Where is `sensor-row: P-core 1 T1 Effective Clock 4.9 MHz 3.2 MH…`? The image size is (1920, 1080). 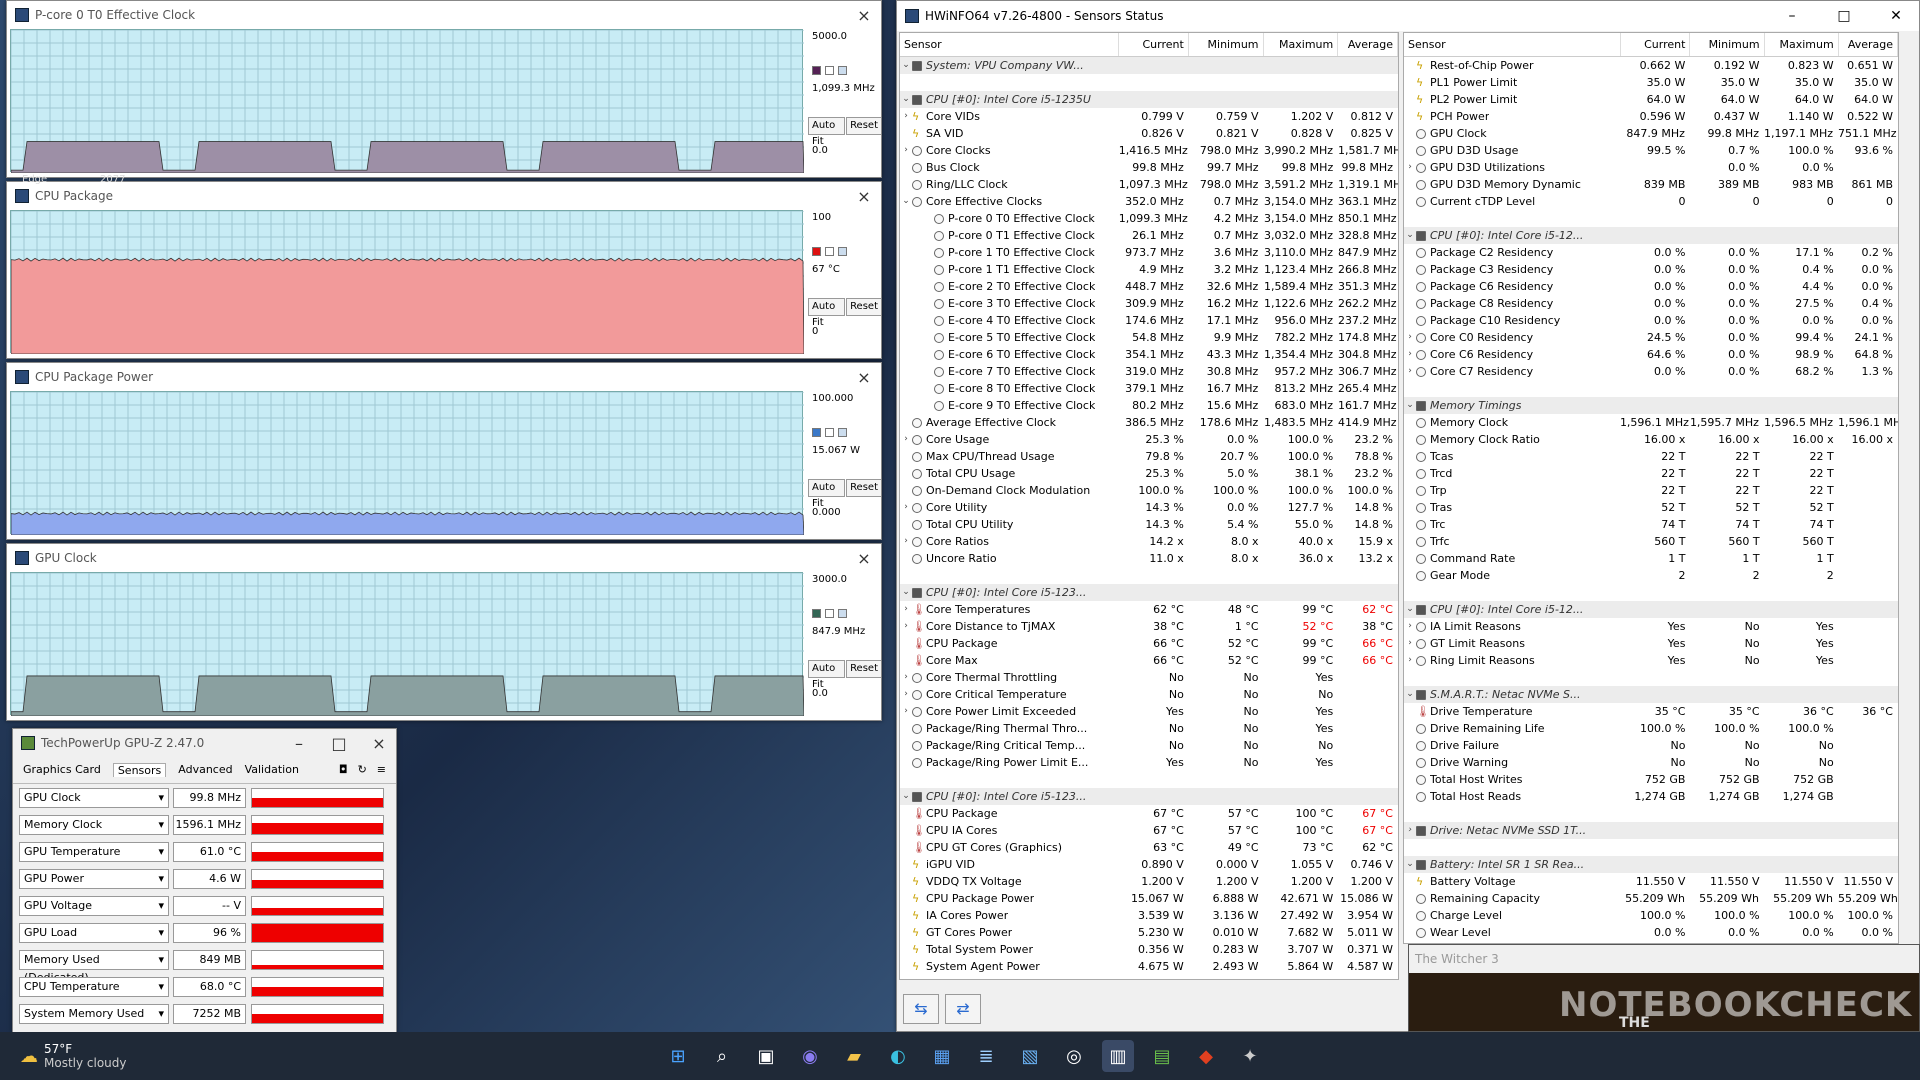 sensor-row: P-core 1 T1 Effective Clock 4.9 MHz 3.2 MH… is located at coordinates (1149, 269).